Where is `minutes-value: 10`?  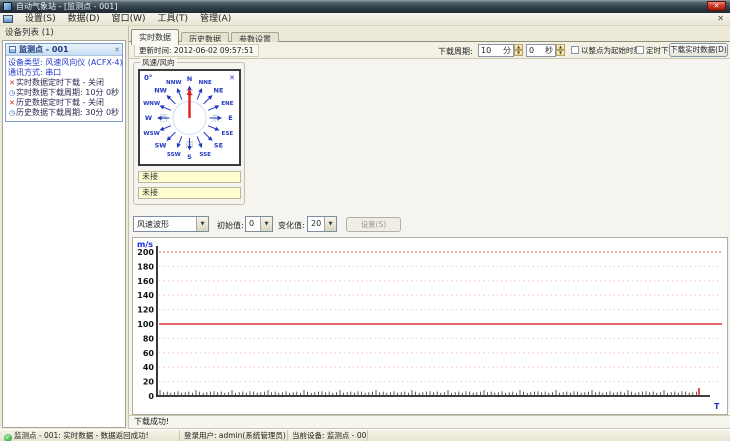 minutes-value: 10 is located at coordinates (486, 50).